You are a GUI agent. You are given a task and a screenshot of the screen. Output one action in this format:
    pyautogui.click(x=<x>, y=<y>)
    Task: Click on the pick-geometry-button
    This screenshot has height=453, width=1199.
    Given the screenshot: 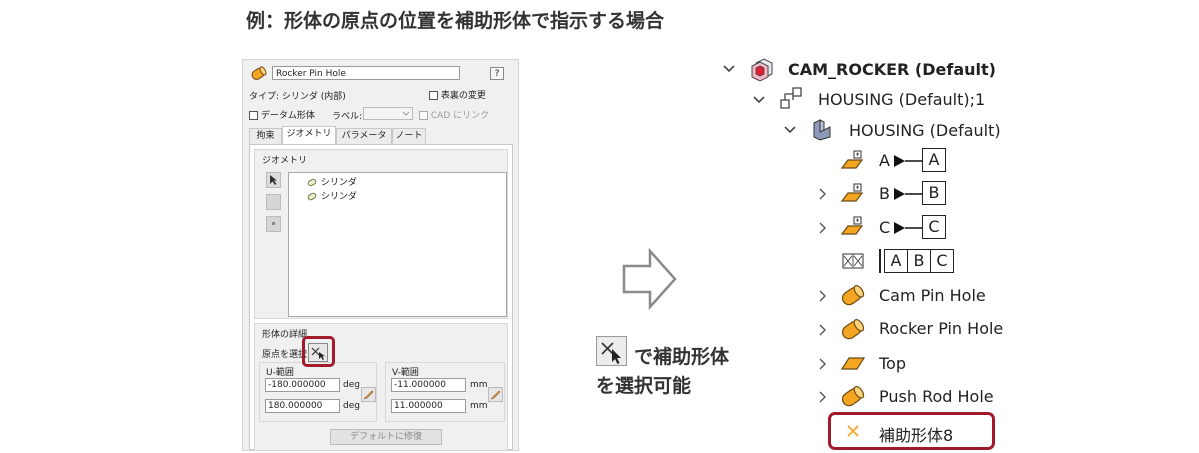 What is the action you would take?
    pyautogui.click(x=273, y=180)
    